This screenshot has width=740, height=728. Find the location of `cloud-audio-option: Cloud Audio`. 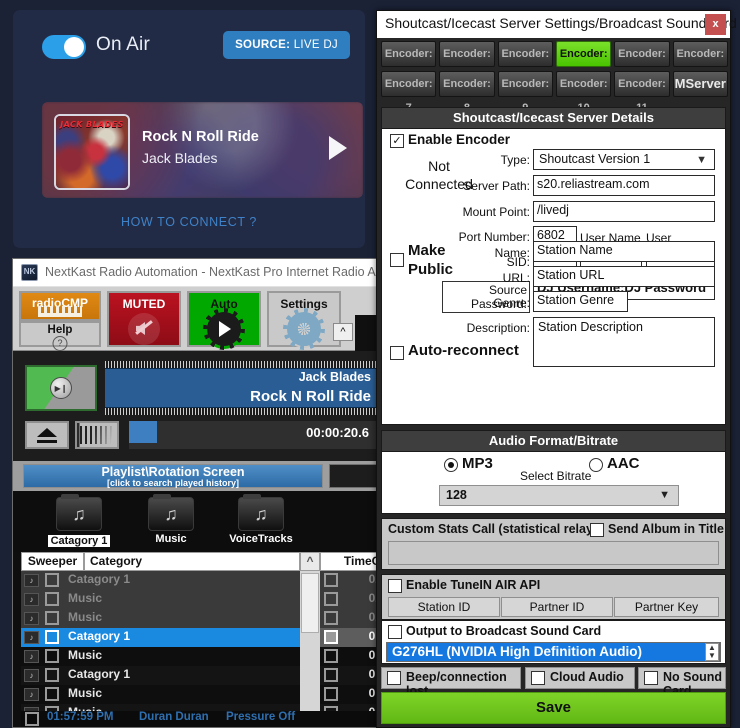

cloud-audio-option: Cloud Audio is located at coordinates (580, 678).